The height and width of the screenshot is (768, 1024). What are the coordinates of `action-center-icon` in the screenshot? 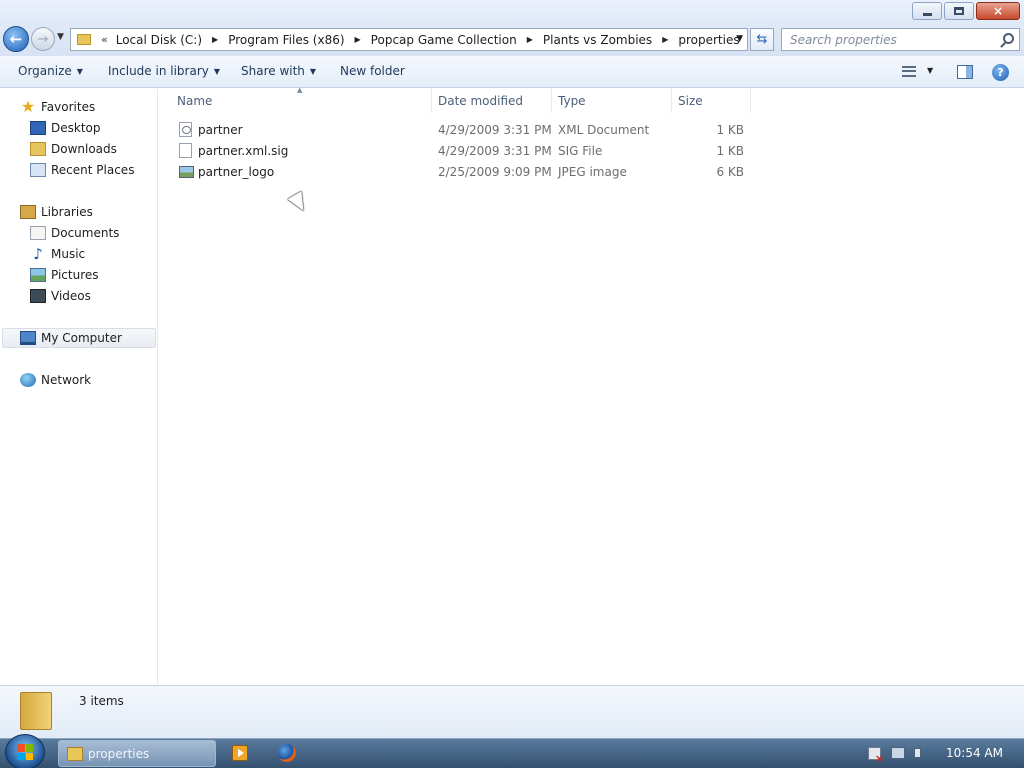 It's located at (876, 756).